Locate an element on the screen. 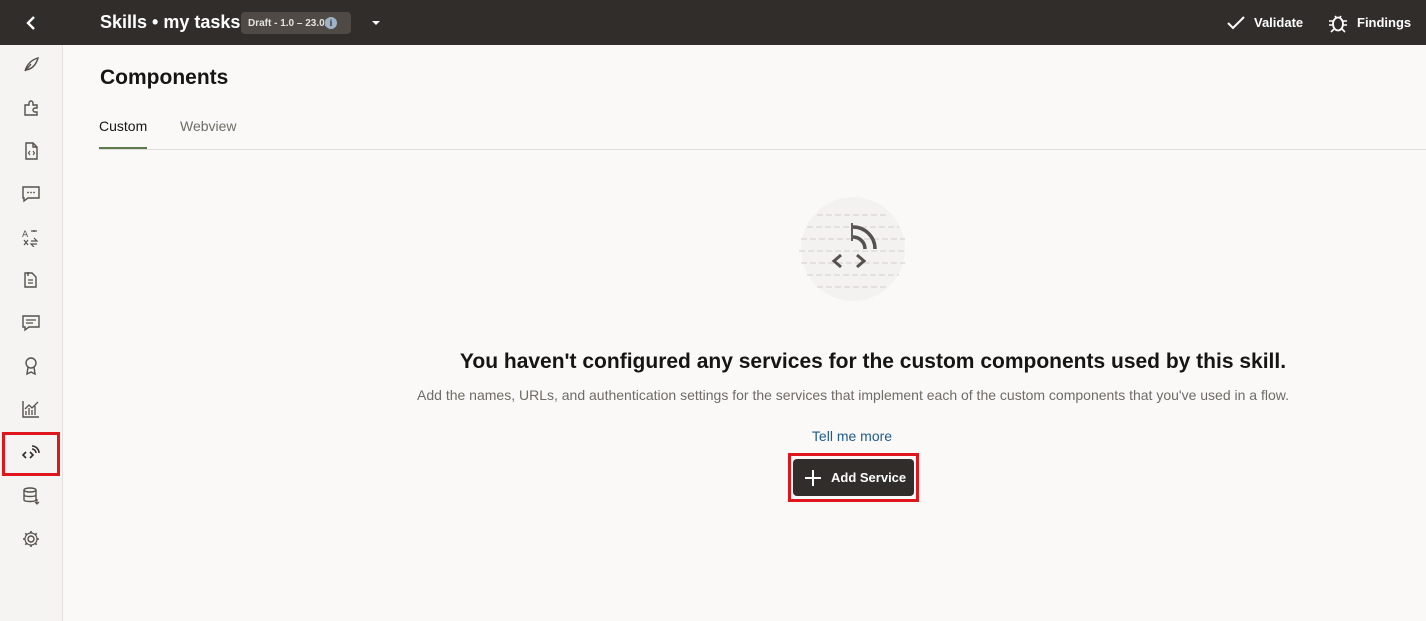 The image size is (1426, 621). translate-icon: A is located at coordinates (30, 238).